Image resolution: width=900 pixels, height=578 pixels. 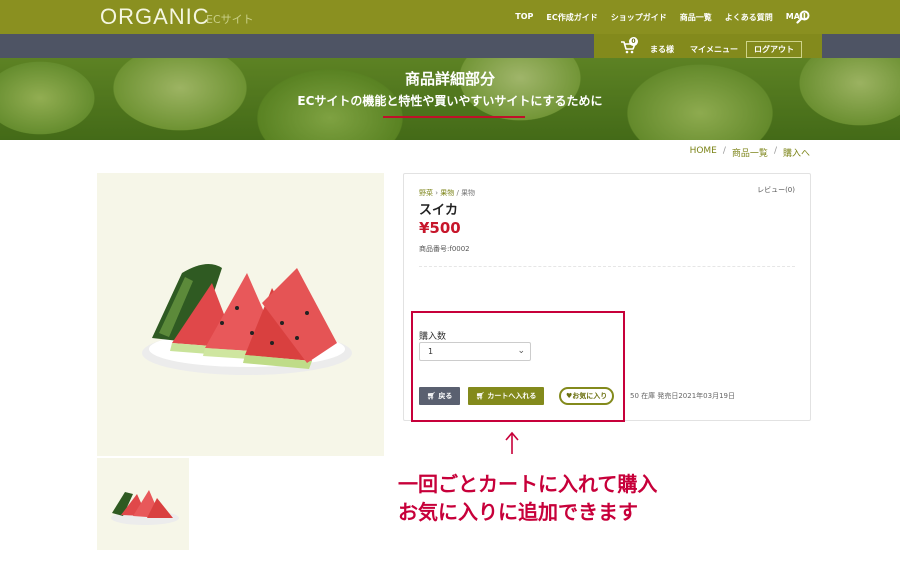 I want to click on stock-info: 50 在庫 発売日2021年03月19日, so click(x=682, y=396).